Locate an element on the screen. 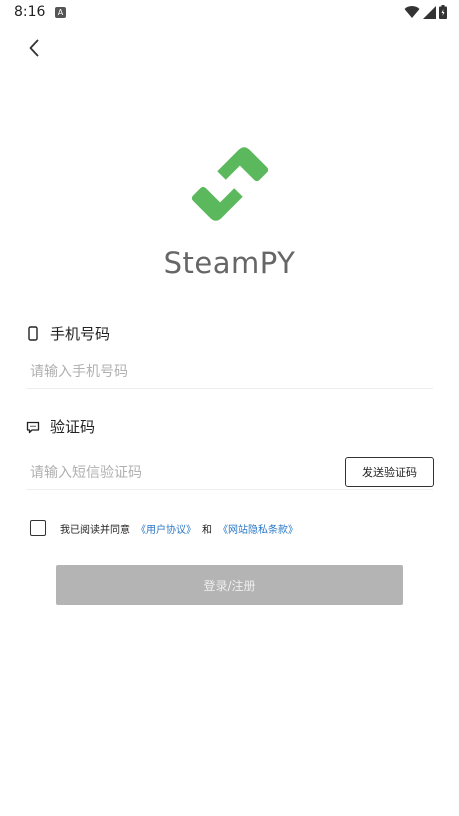 The image size is (459, 816). agreement-and: 和 is located at coordinates (207, 530).